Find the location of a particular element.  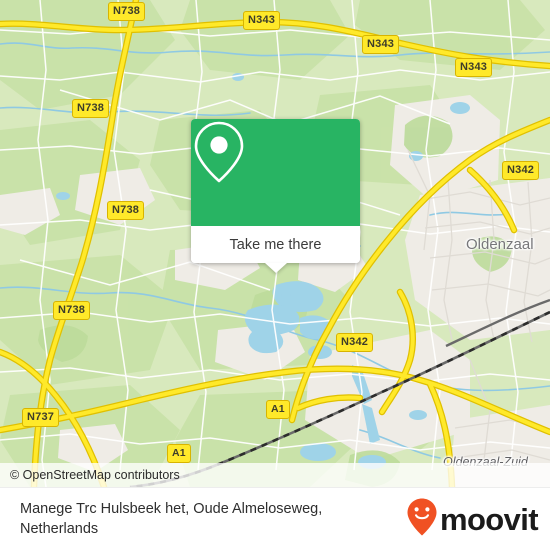

place-label-oldenzaal: Oldenzaal is located at coordinates (500, 244).